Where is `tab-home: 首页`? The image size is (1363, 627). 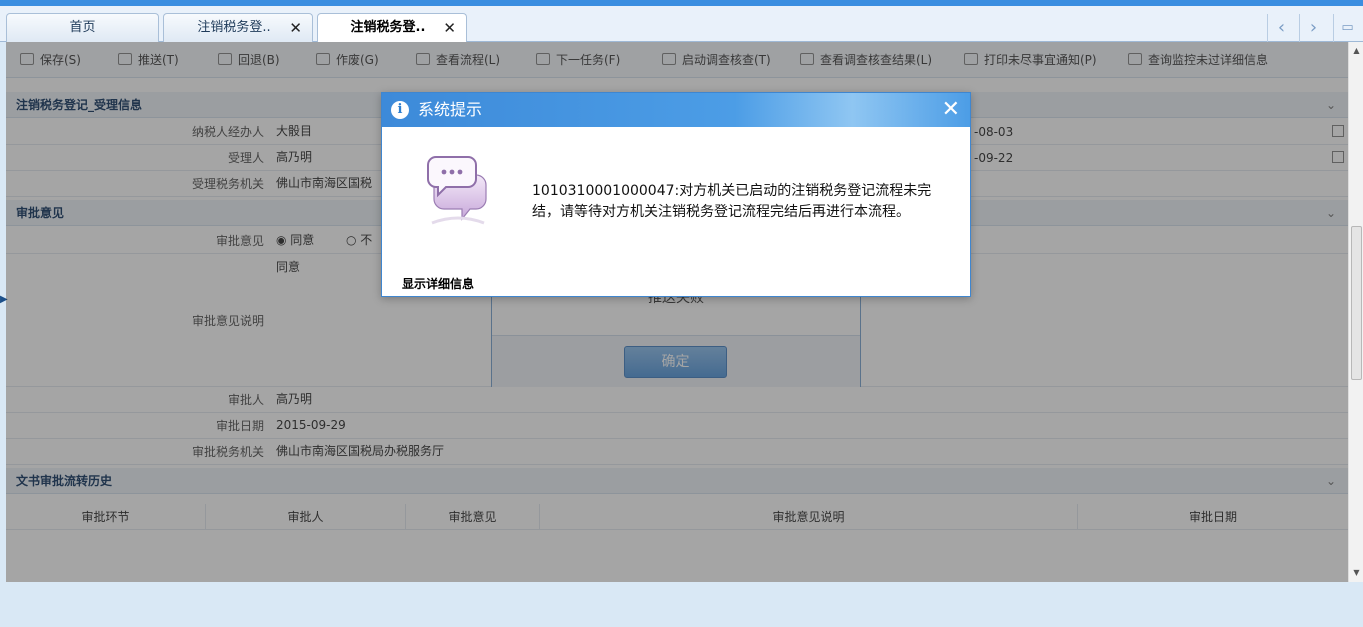 tab-home: 首页 is located at coordinates (82, 27).